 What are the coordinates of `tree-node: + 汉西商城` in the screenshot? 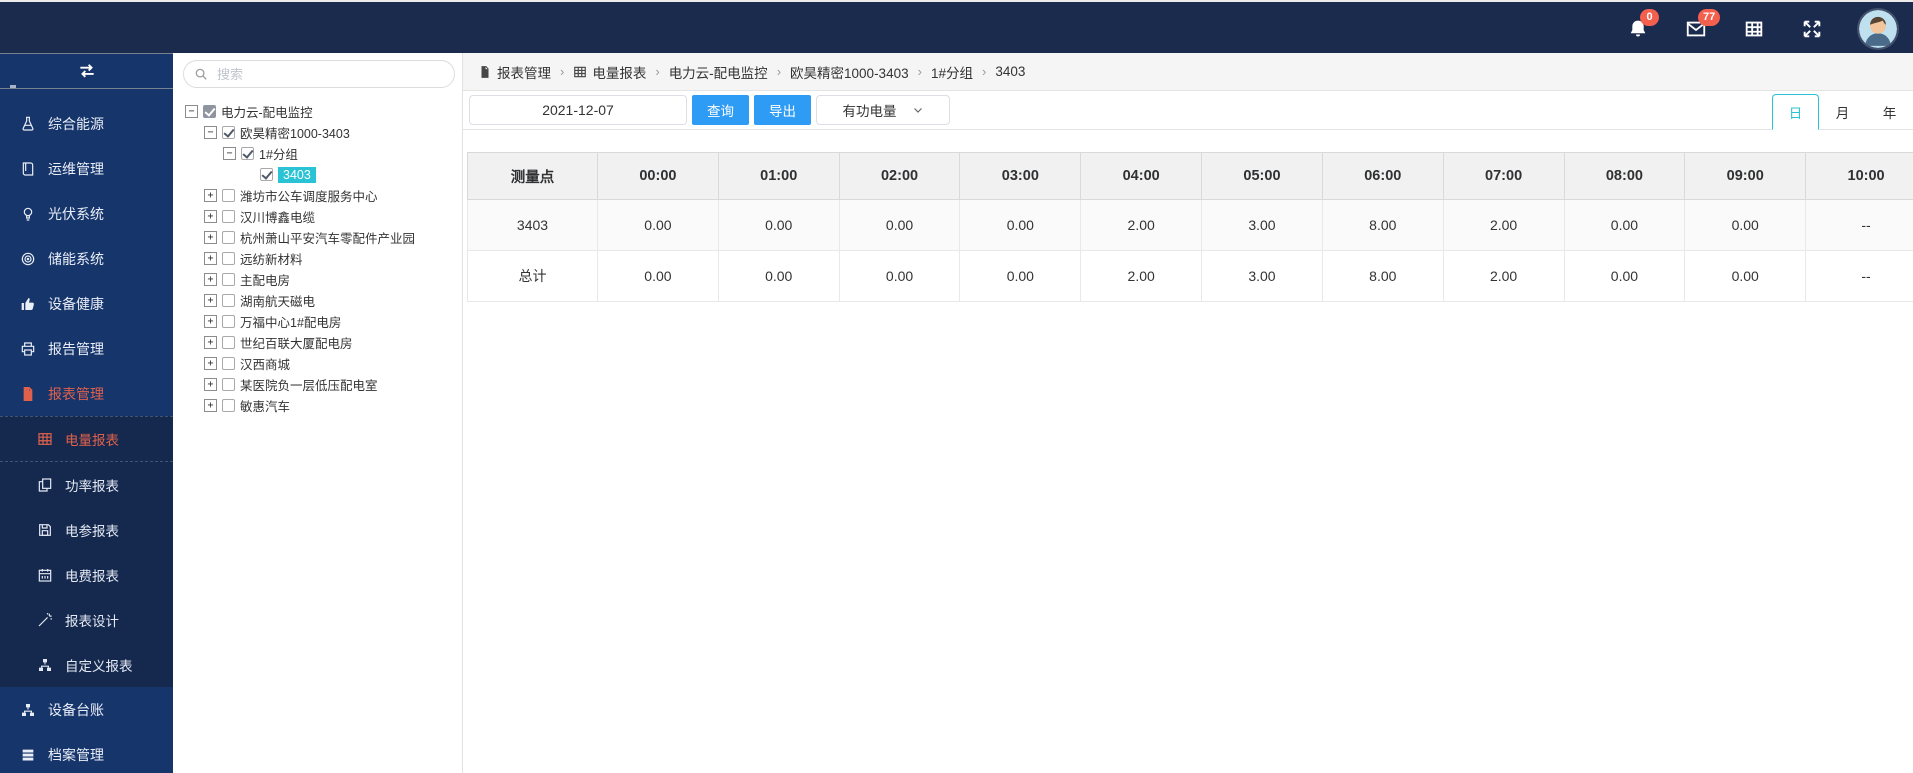 It's located at (322, 363).